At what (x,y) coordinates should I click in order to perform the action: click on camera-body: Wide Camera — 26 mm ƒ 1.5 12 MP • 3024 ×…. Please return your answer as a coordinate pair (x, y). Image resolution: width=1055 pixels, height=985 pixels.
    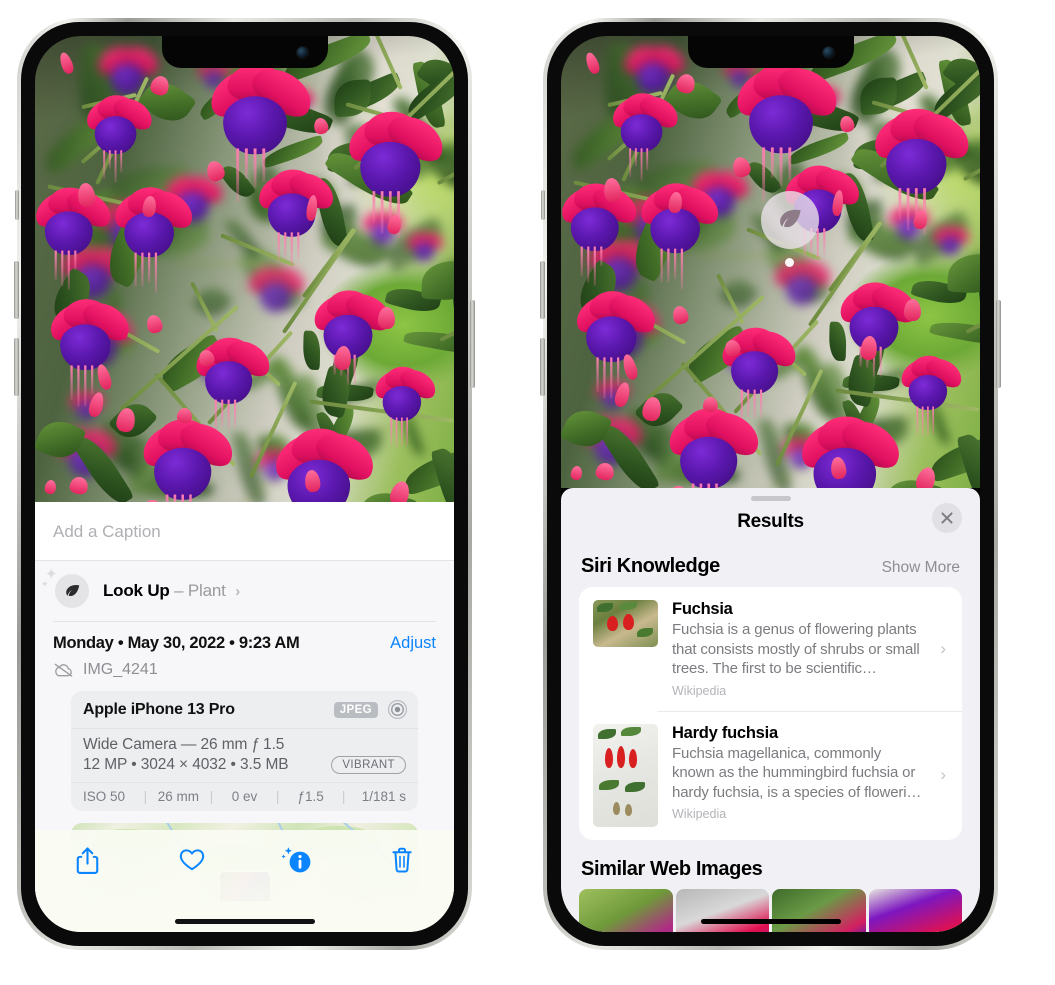
    Looking at the image, I should click on (244, 755).